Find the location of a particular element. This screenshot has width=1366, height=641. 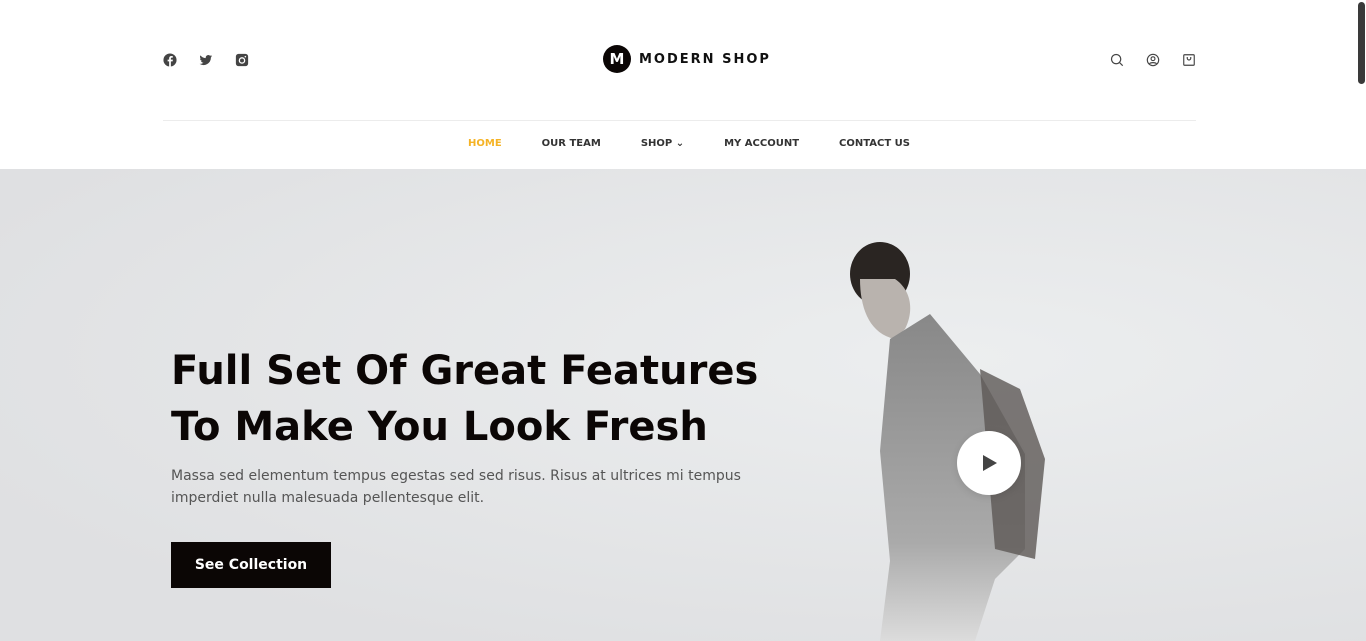

social-links is located at coordinates (206, 60).